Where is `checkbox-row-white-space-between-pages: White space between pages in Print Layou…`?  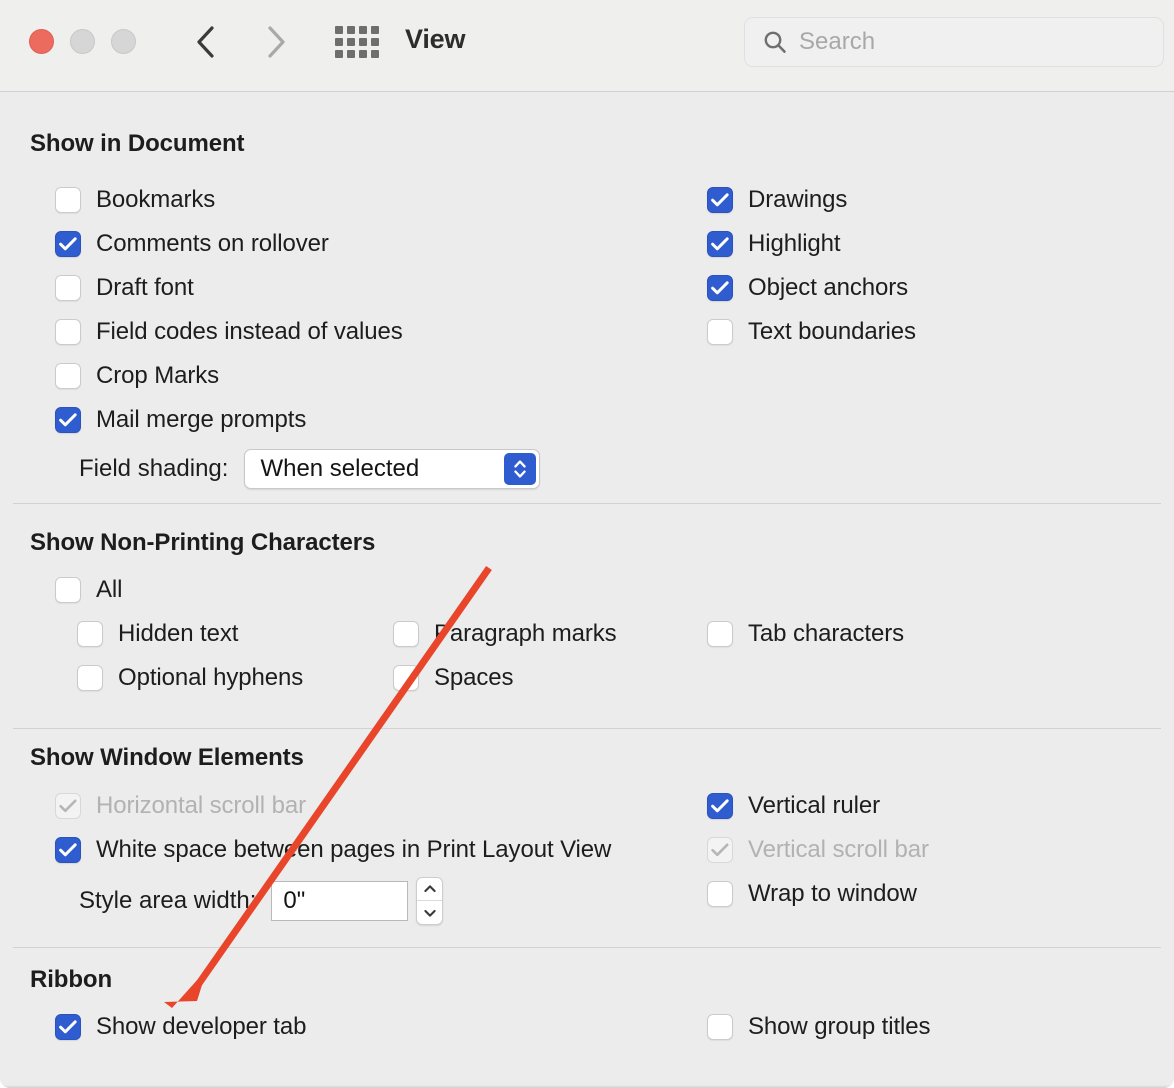 checkbox-row-white-space-between-pages: White space between pages in Print Layou… is located at coordinates (333, 850).